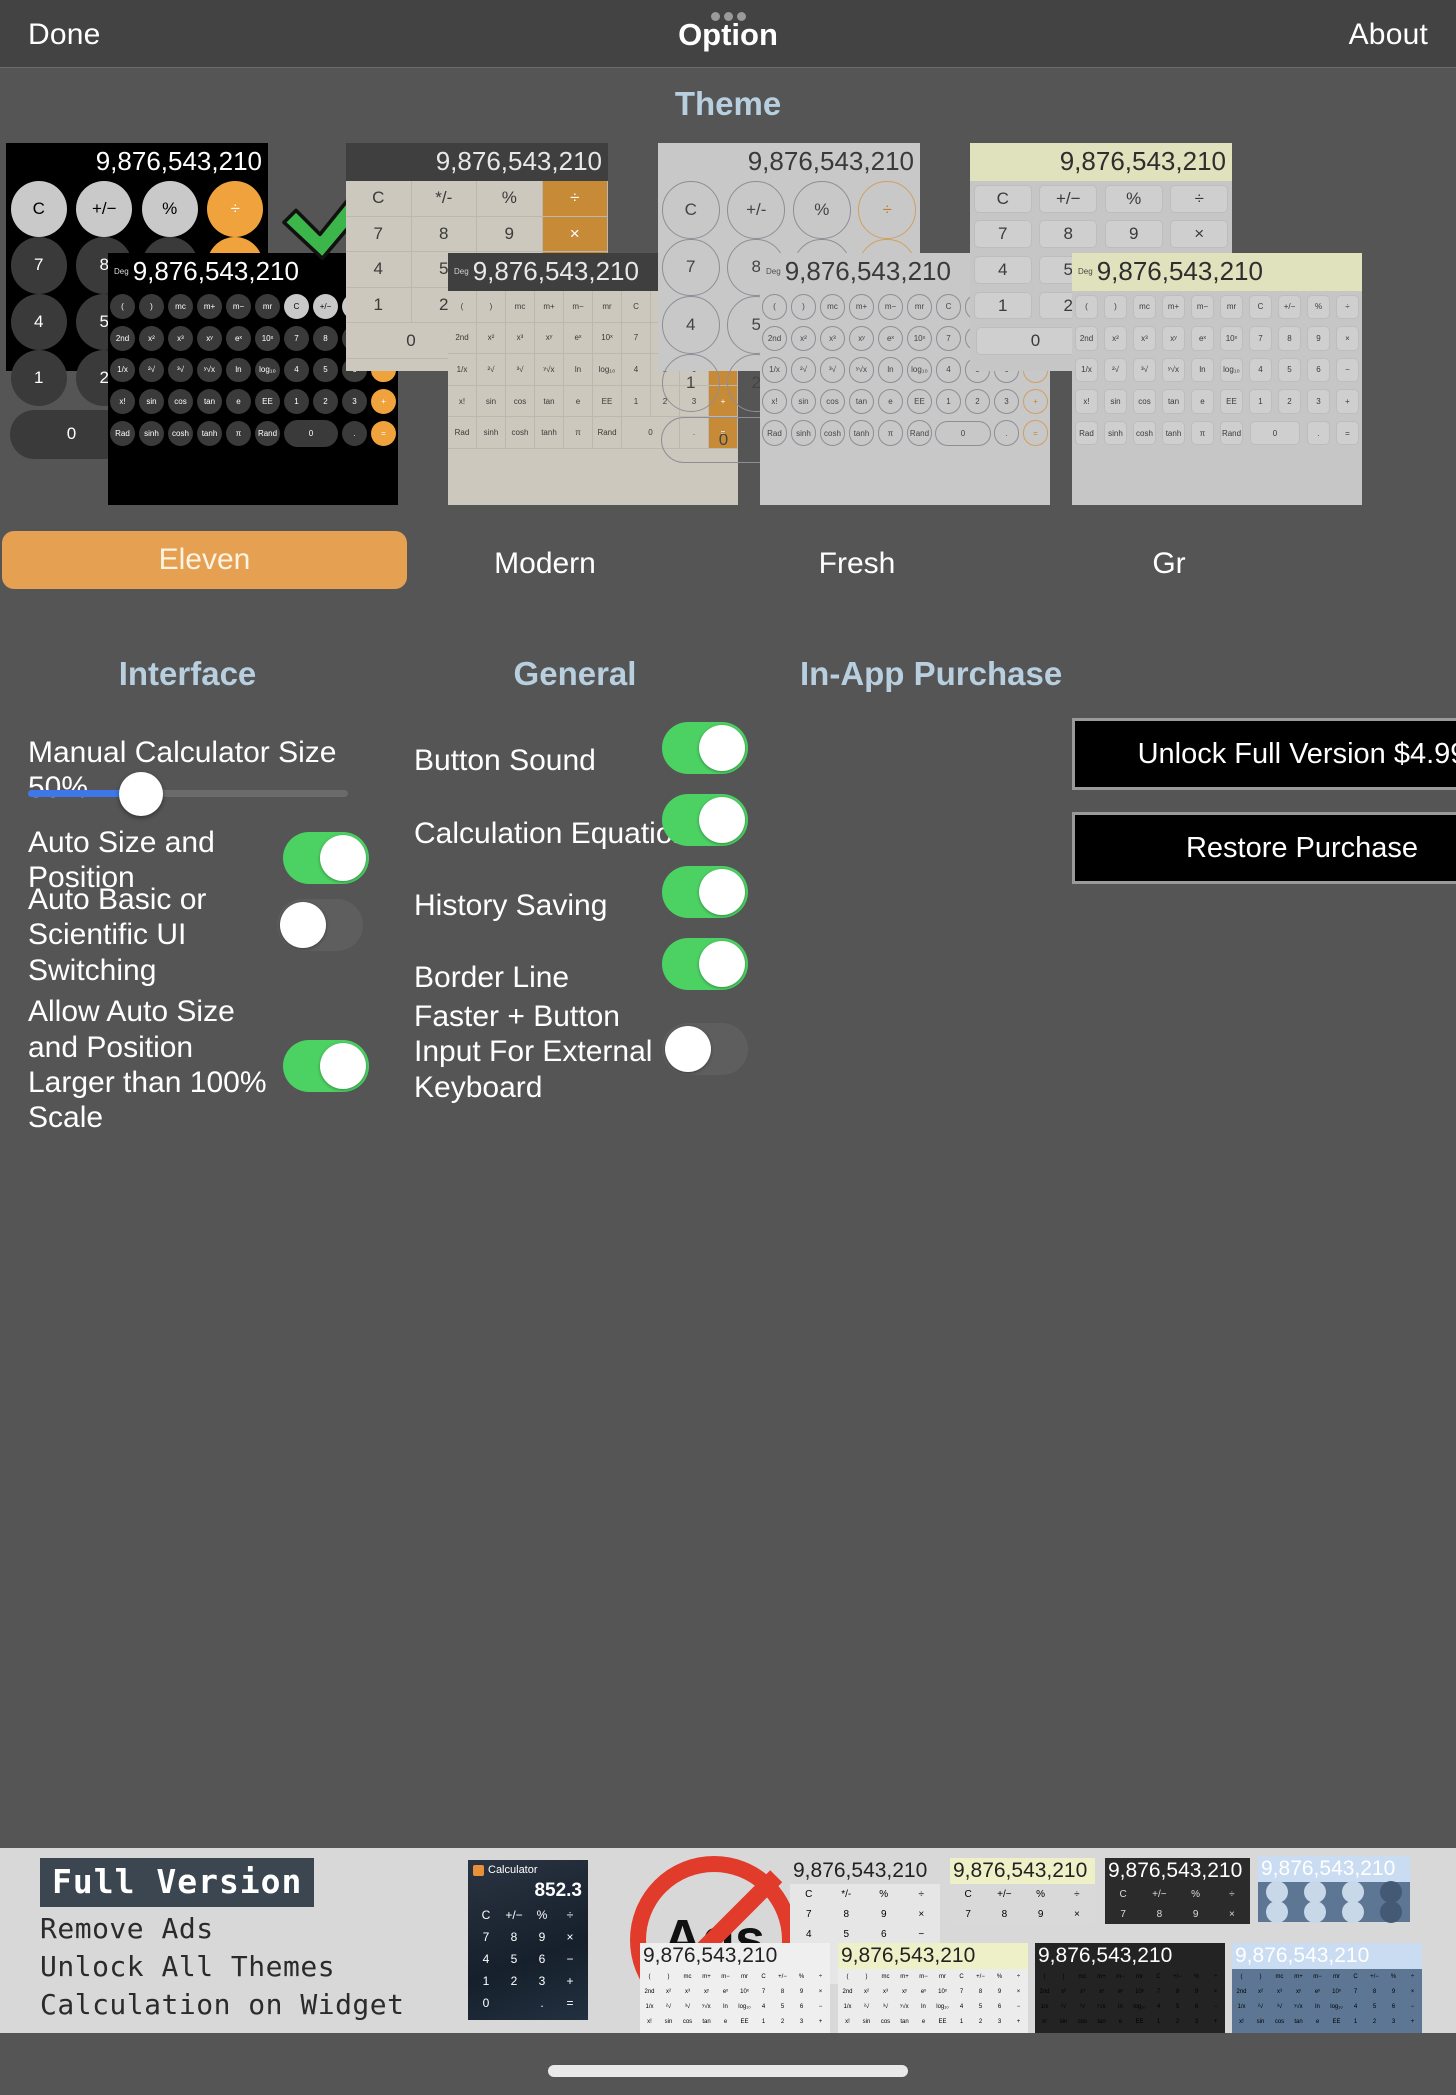 This screenshot has height=2095, width=1456. Describe the element at coordinates (549, 307) in the screenshot. I see `sci-key: m+` at that location.